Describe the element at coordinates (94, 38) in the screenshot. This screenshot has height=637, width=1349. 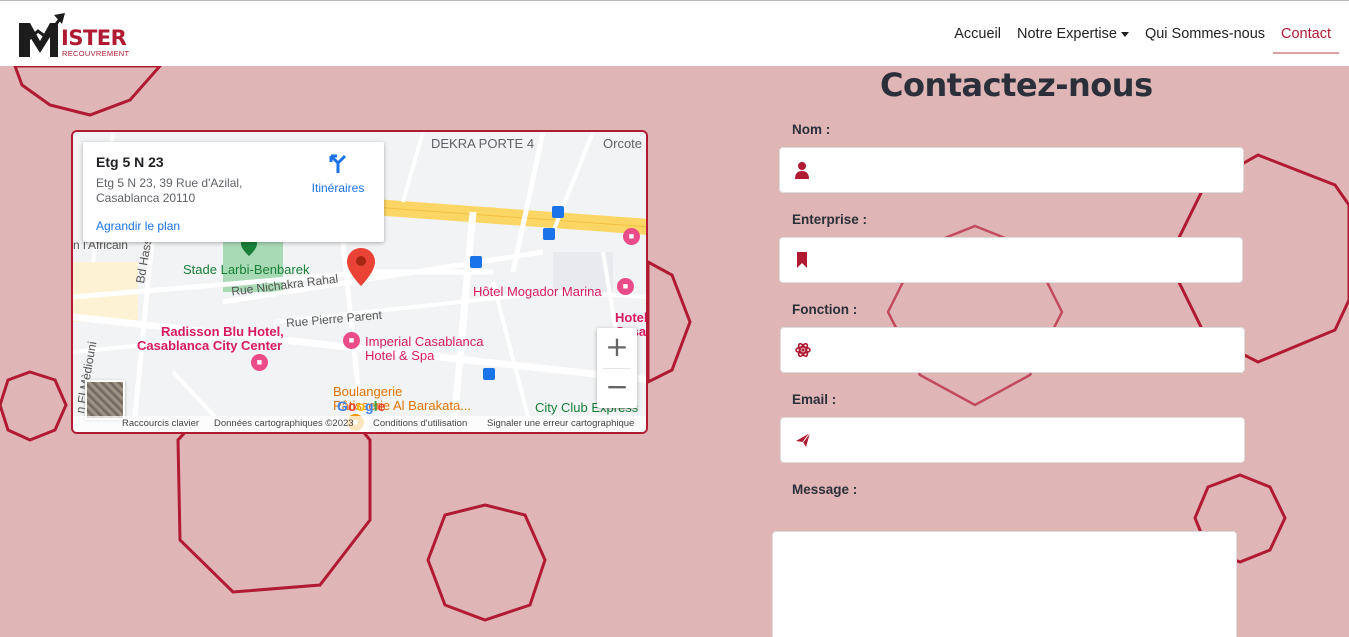
I see `logo-wordmark: ISTER` at that location.